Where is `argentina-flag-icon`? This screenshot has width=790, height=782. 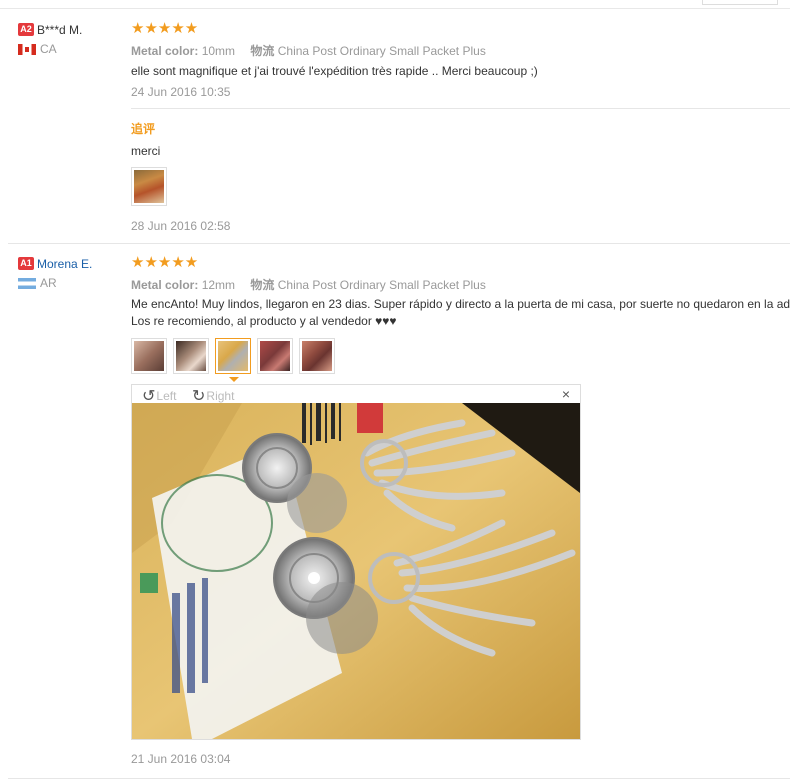
argentina-flag-icon is located at coordinates (27, 284).